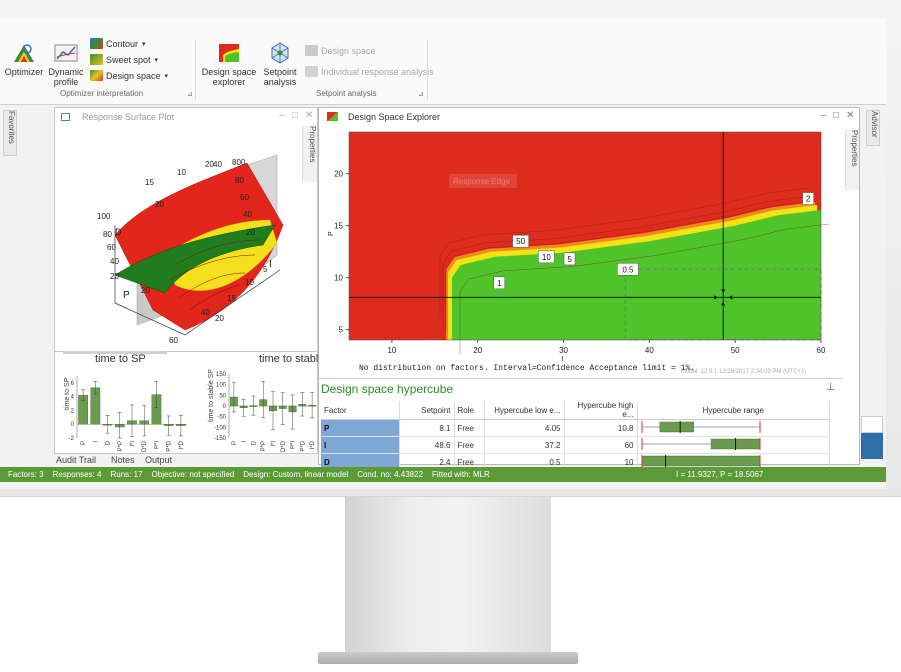  Describe the element at coordinates (477, 350) in the screenshot. I see `x-tick-label: 20` at that location.